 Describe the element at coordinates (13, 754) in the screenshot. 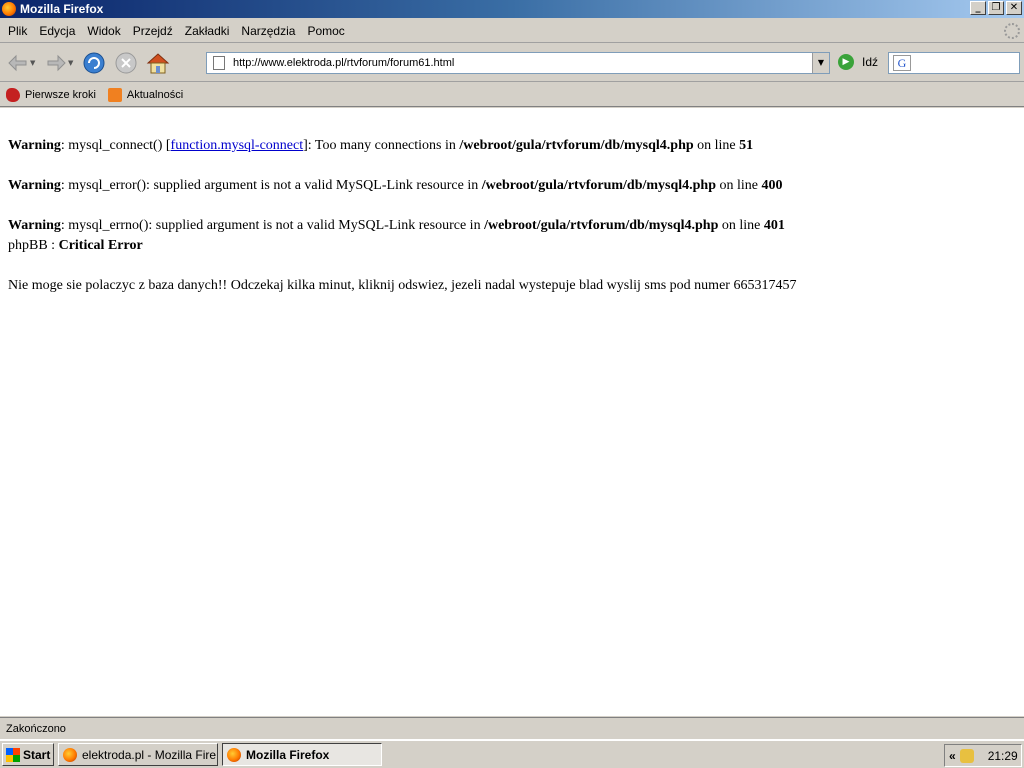

I see `windows-logo-icon` at that location.